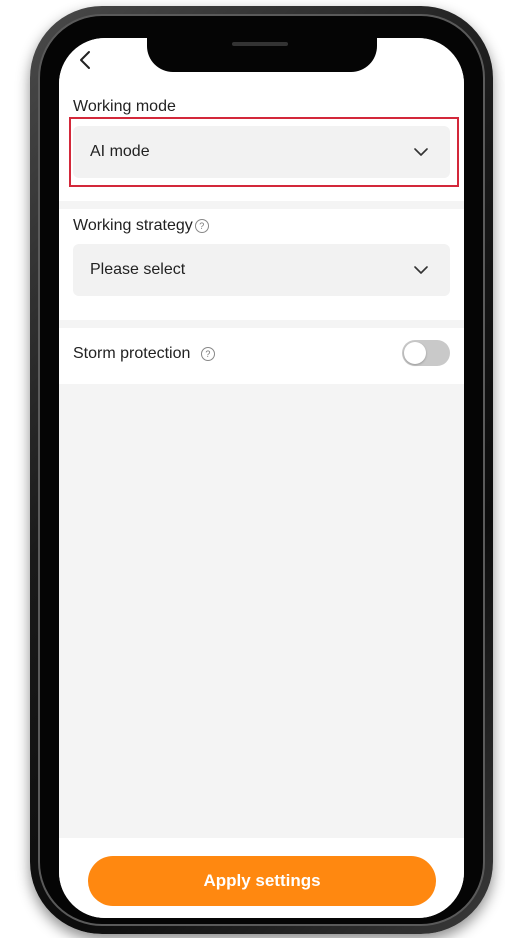 The image size is (505, 938). What do you see at coordinates (262, 55) in the screenshot?
I see `phone-notch` at bounding box center [262, 55].